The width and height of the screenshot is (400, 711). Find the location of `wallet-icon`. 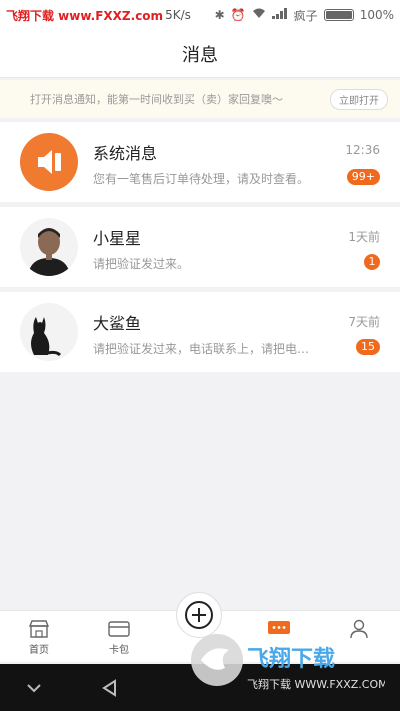

wallet-icon is located at coordinates (119, 629).